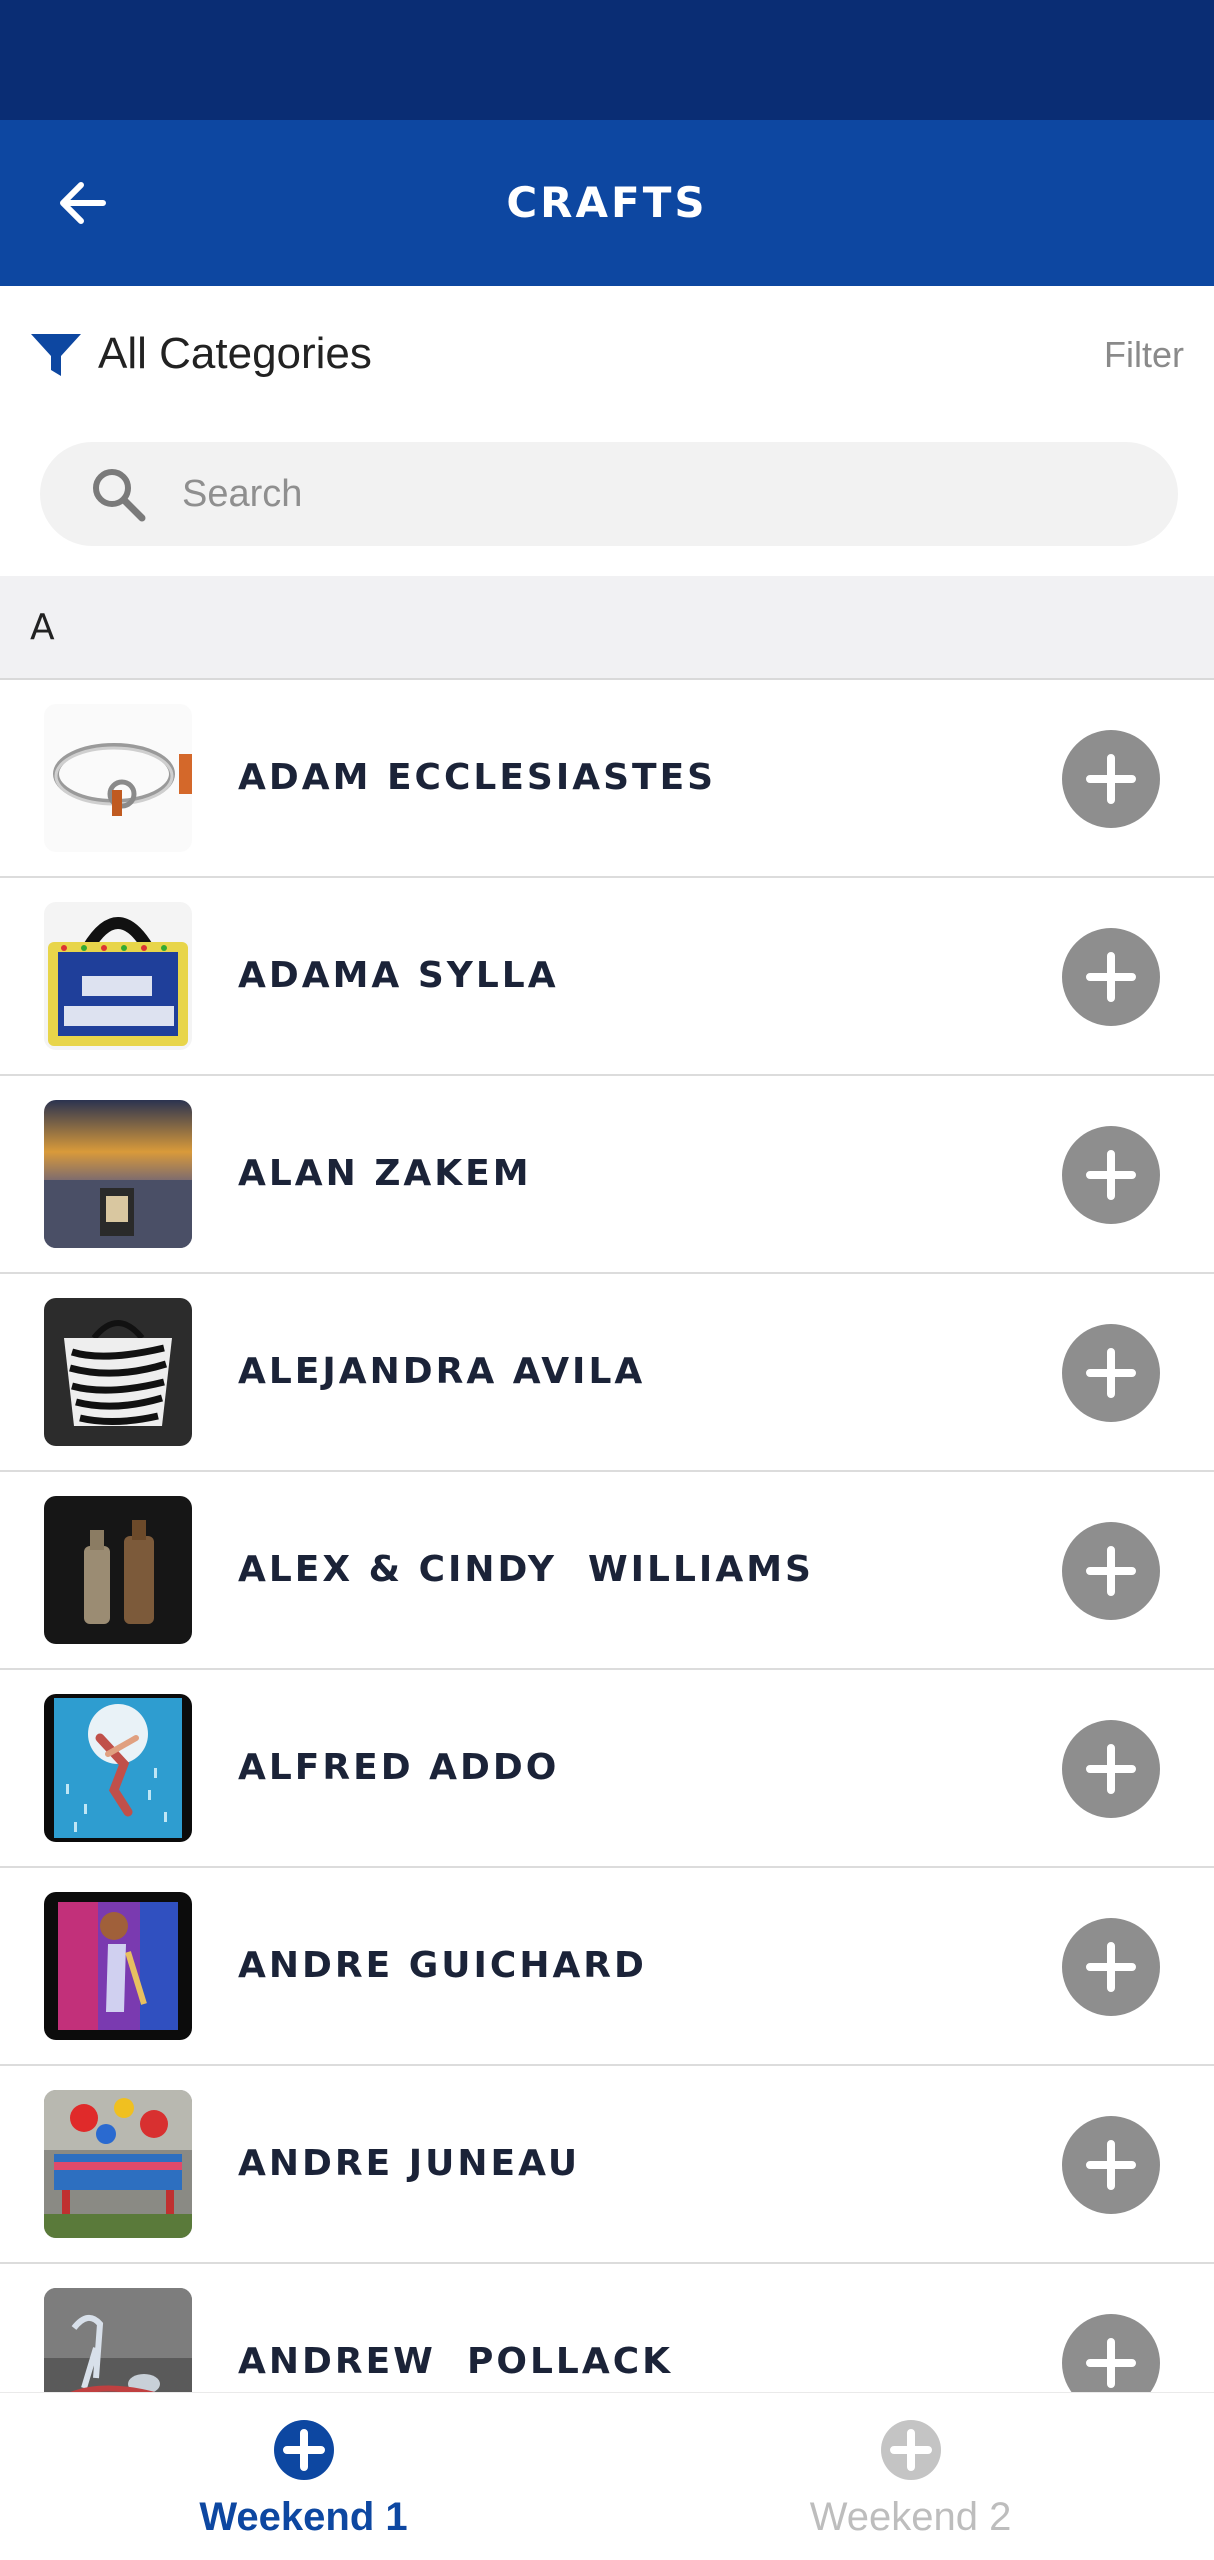 The image size is (1214, 2560). What do you see at coordinates (607, 351) in the screenshot?
I see `filter-row: All Categories Filter` at bounding box center [607, 351].